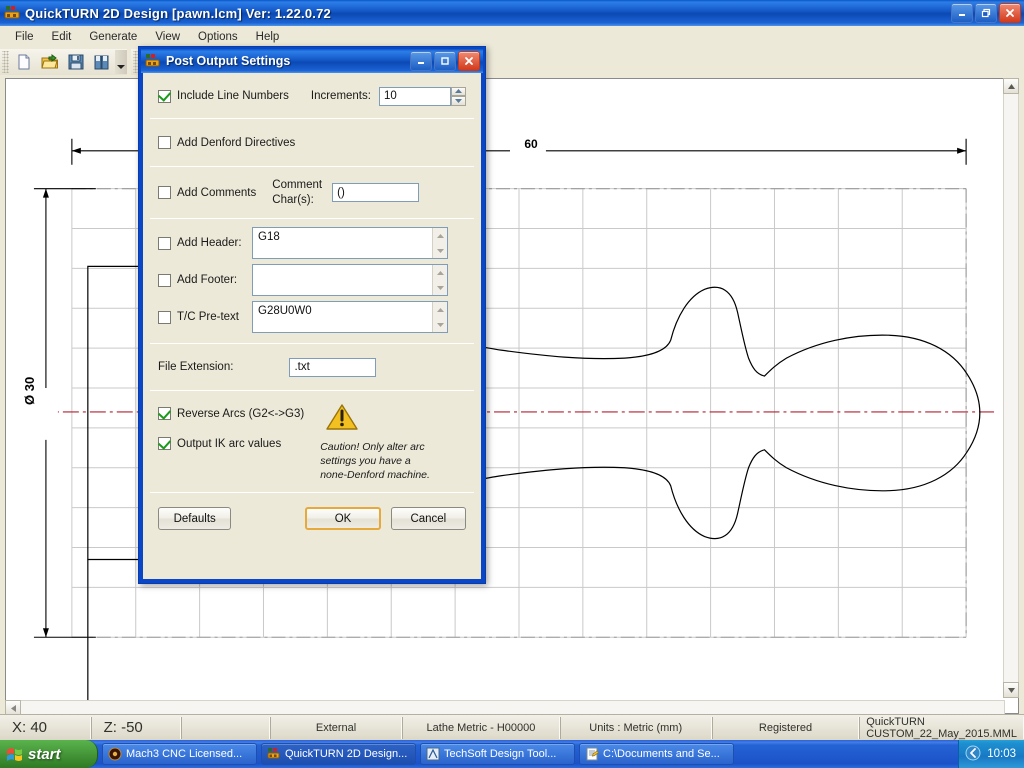 The image size is (1024, 768). Describe the element at coordinates (209, 243) in the screenshot. I see `add-header-label: Add Header:` at that location.